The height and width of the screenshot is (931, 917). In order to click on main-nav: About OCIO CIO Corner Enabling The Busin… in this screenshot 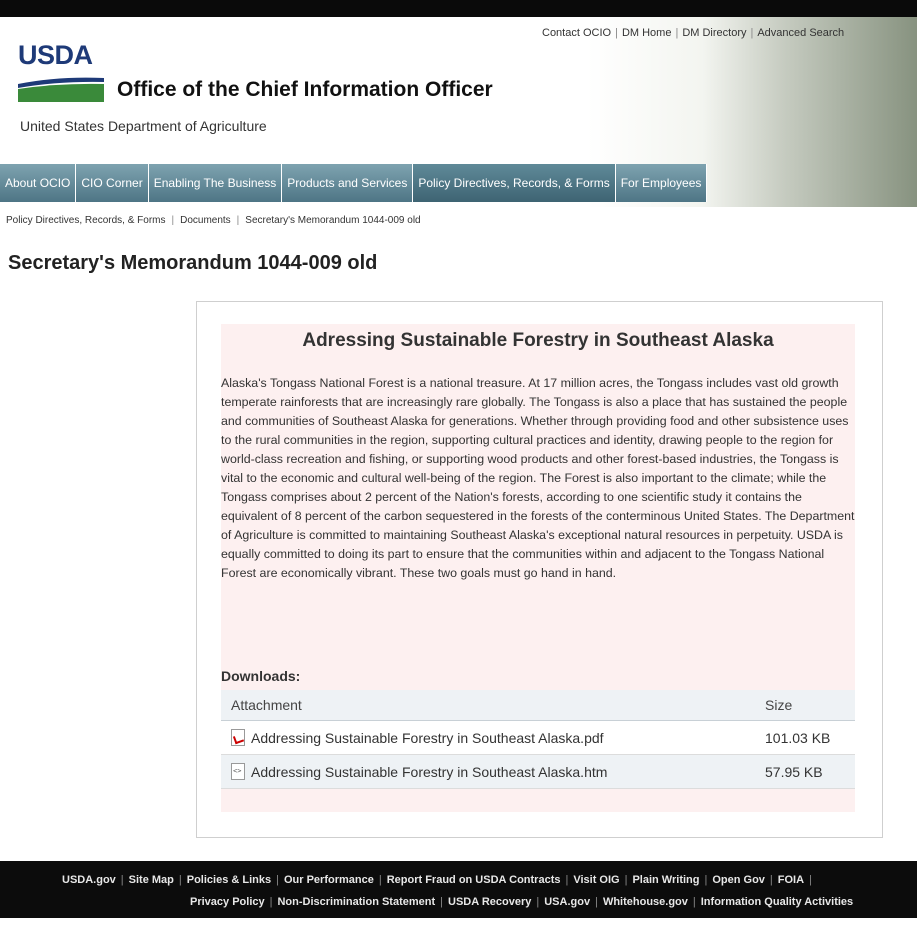, I will do `click(354, 183)`.